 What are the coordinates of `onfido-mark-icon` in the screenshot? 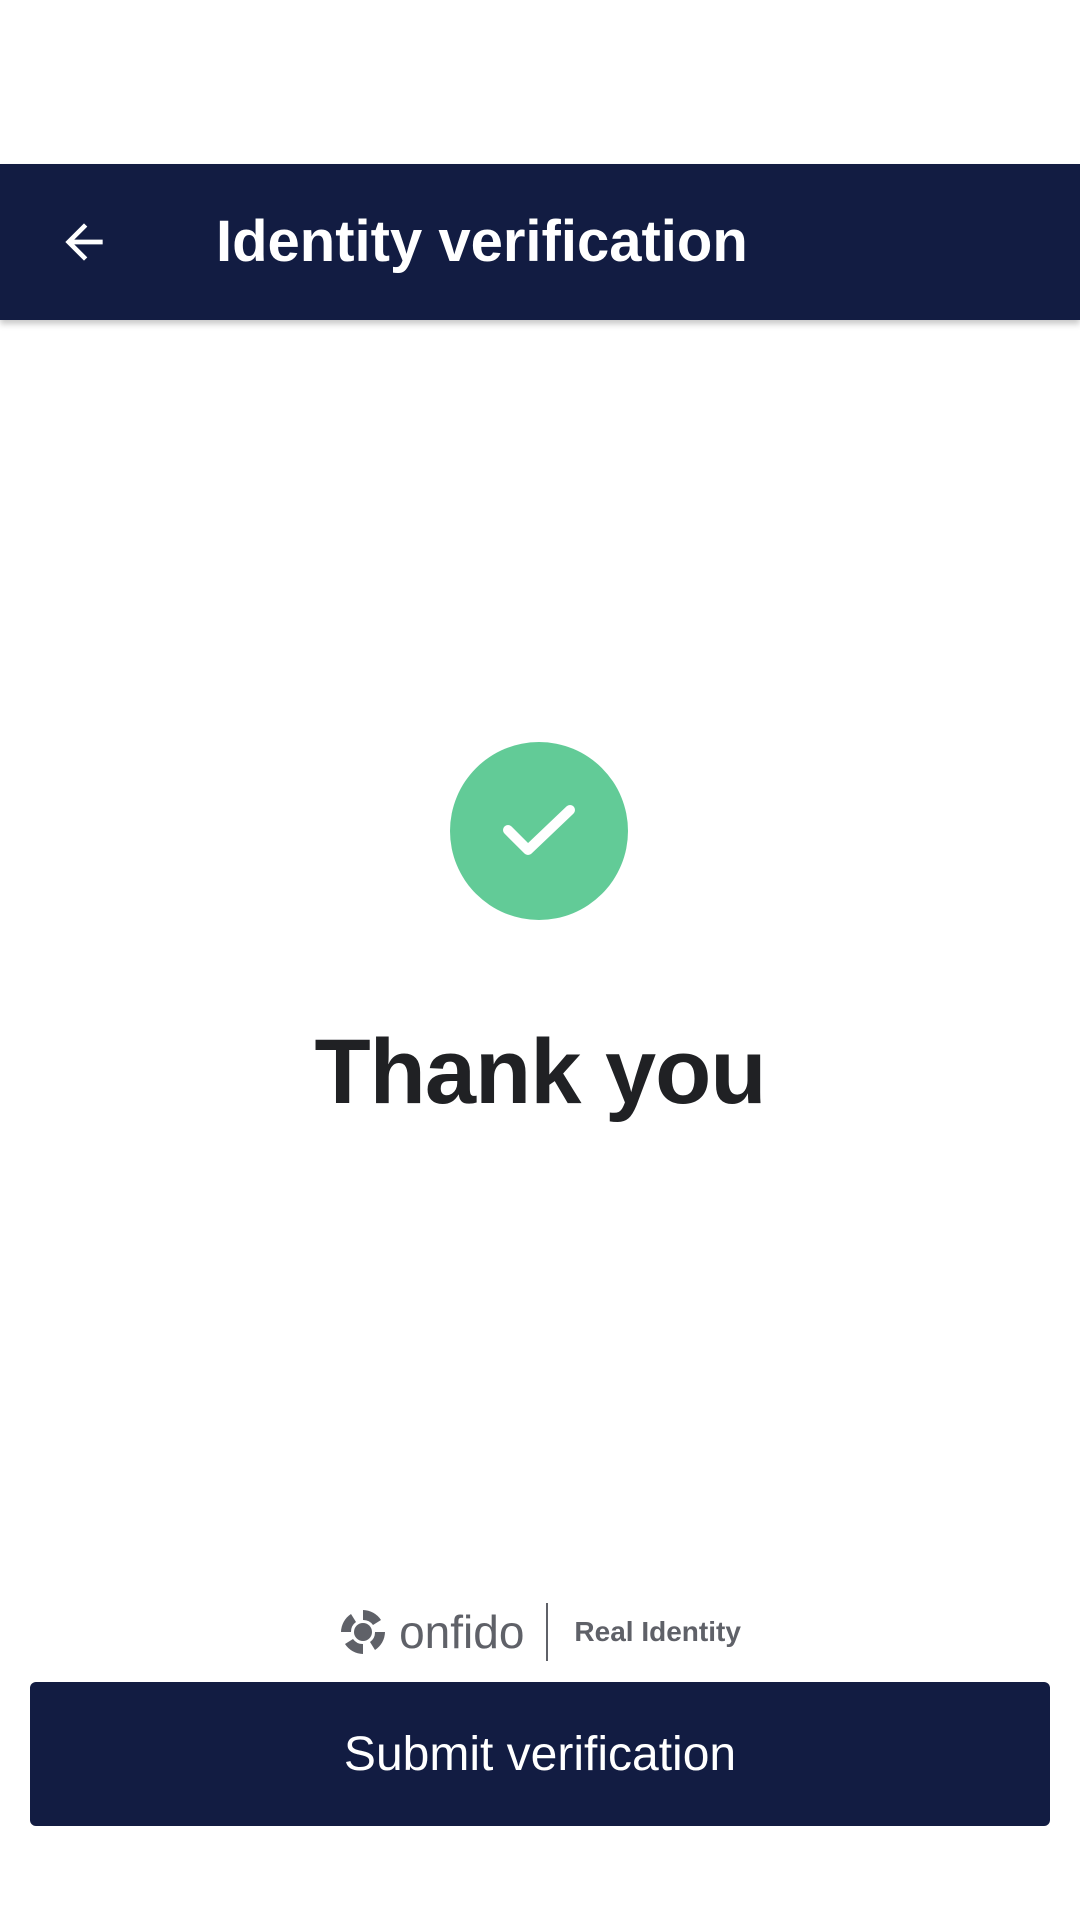 It's located at (363, 1632).